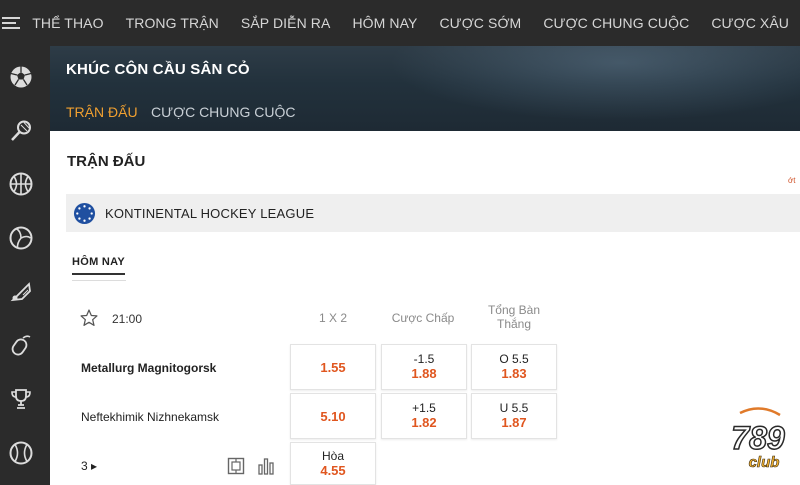 The image size is (800, 485). Describe the element at coordinates (424, 408) in the screenshot. I see `away-handicap-line: +1.5` at that location.